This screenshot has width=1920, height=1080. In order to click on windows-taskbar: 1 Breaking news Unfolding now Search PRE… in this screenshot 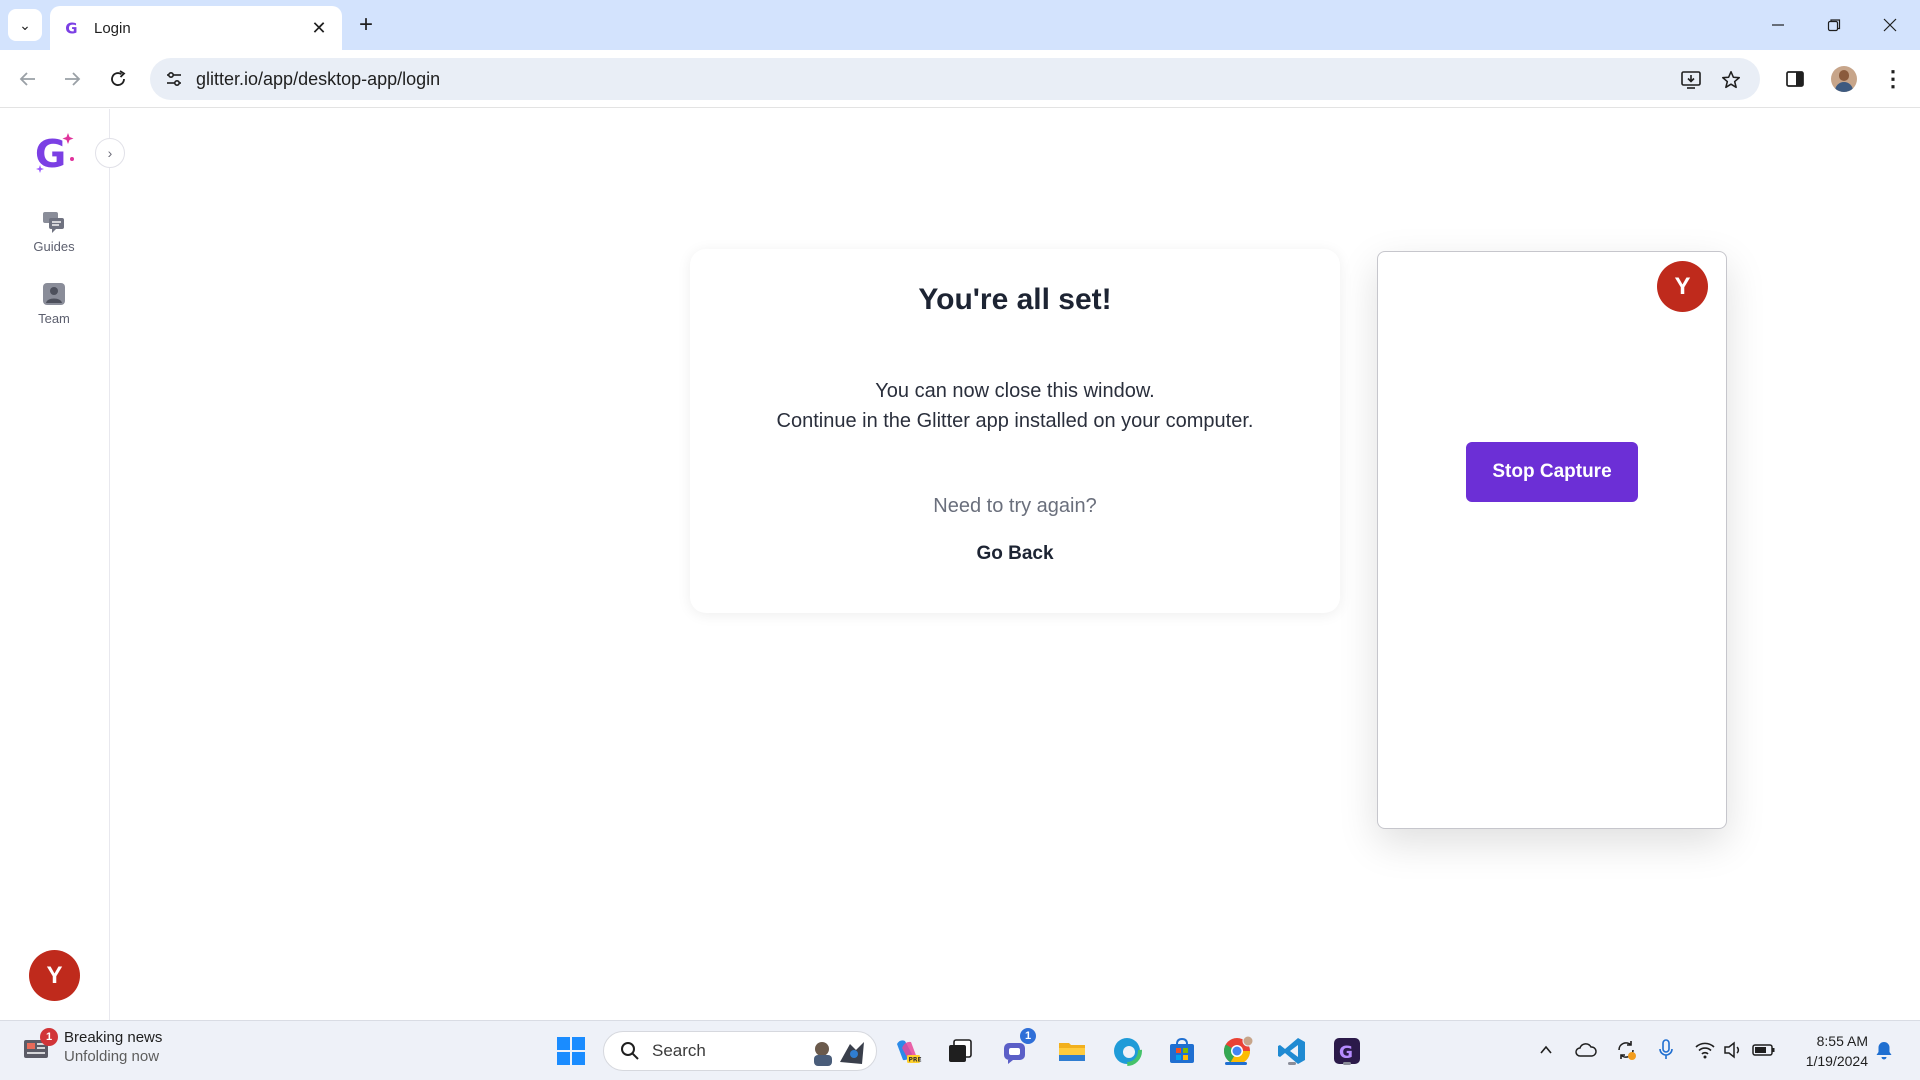, I will do `click(960, 1050)`.